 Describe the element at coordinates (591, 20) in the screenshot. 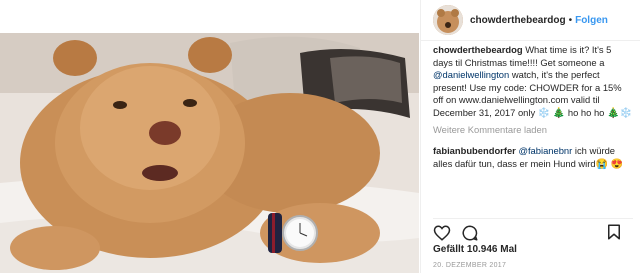

I see `follow-button: Folgen` at that location.